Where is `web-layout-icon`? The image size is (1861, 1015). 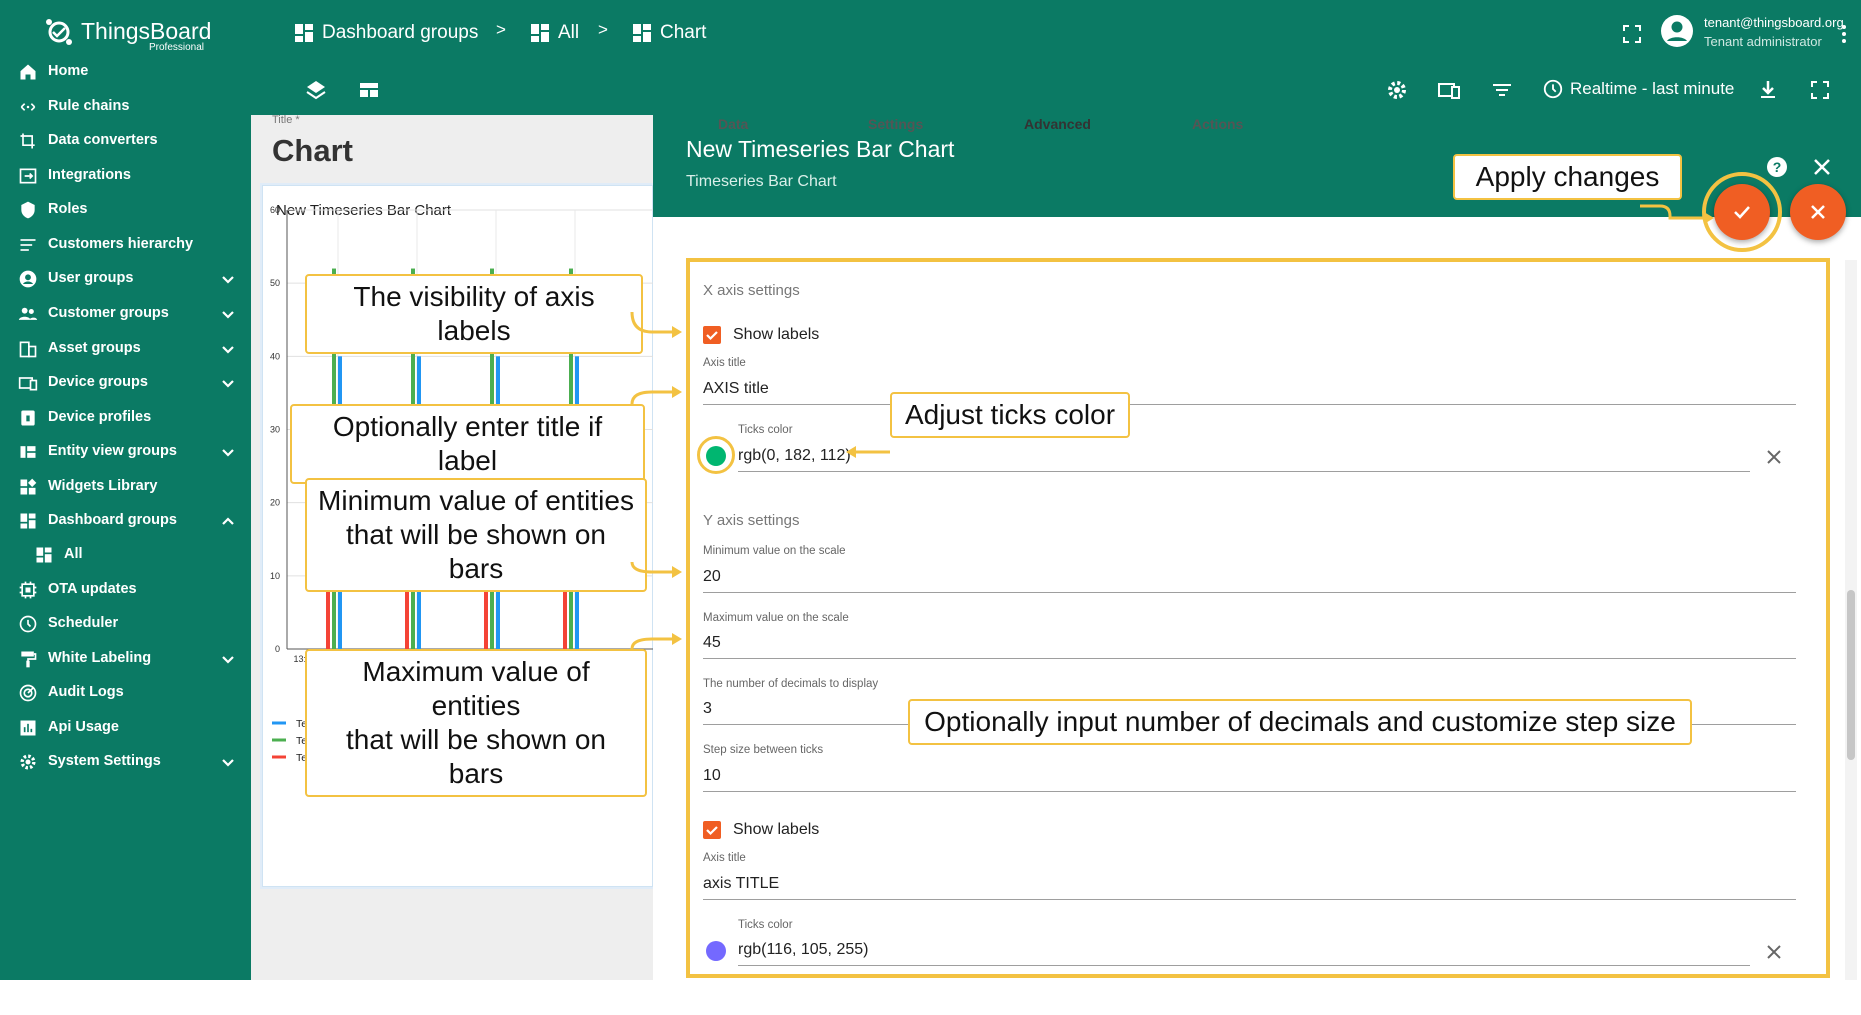
web-layout-icon is located at coordinates (369, 90).